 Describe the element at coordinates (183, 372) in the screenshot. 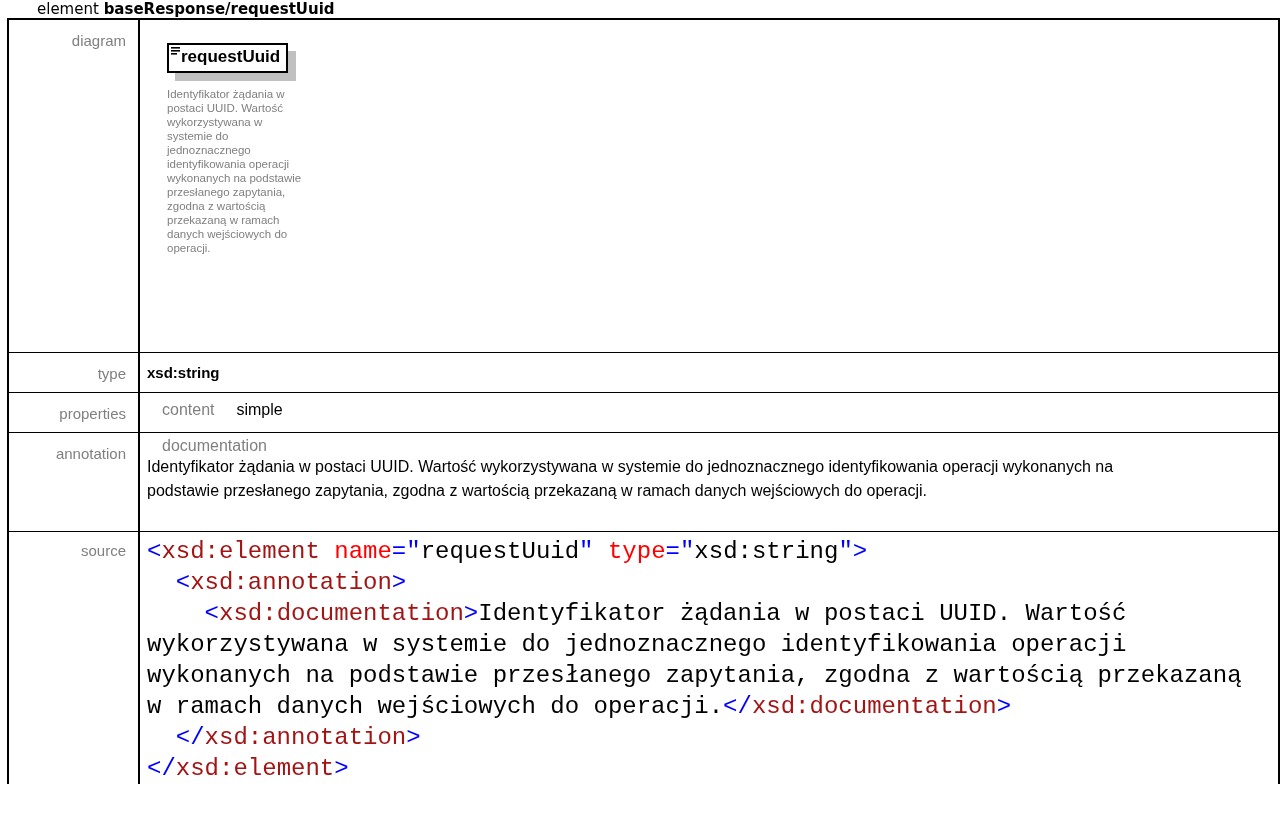

I see `type-value: xsd:string` at that location.